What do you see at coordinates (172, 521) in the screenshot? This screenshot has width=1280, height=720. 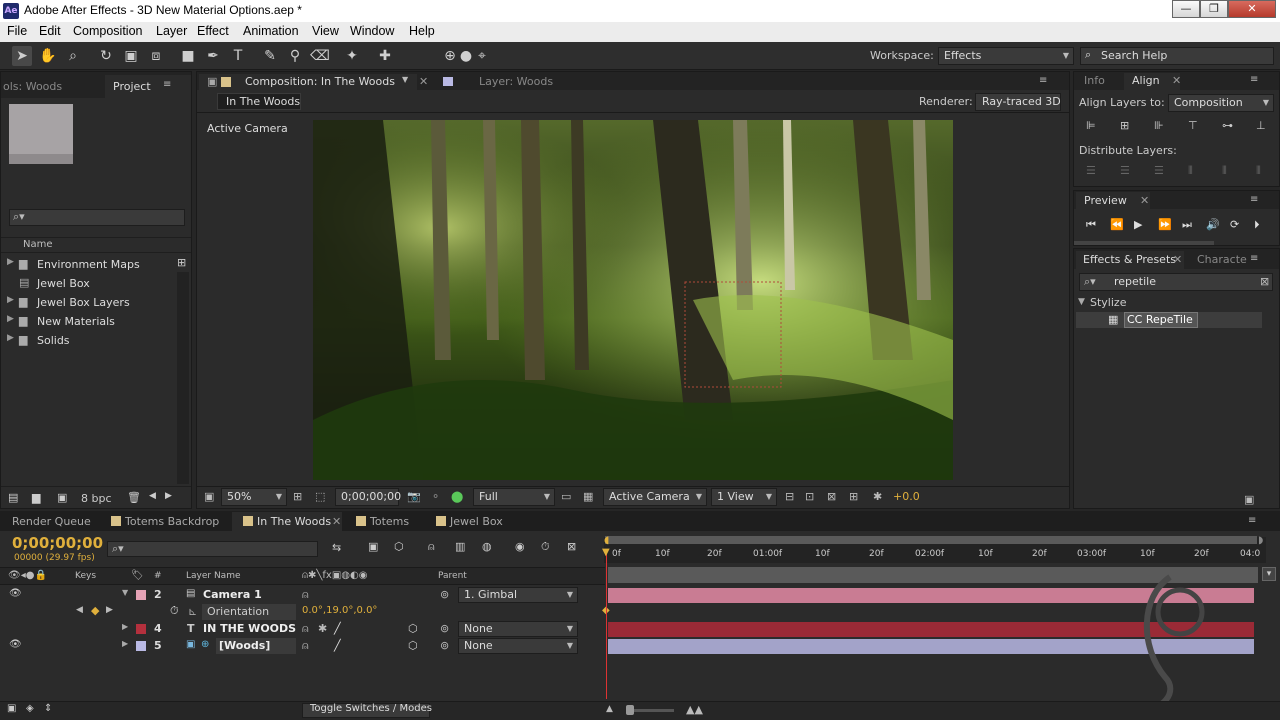 I see `tab-totems-backdrop: Totems Backdrop` at bounding box center [172, 521].